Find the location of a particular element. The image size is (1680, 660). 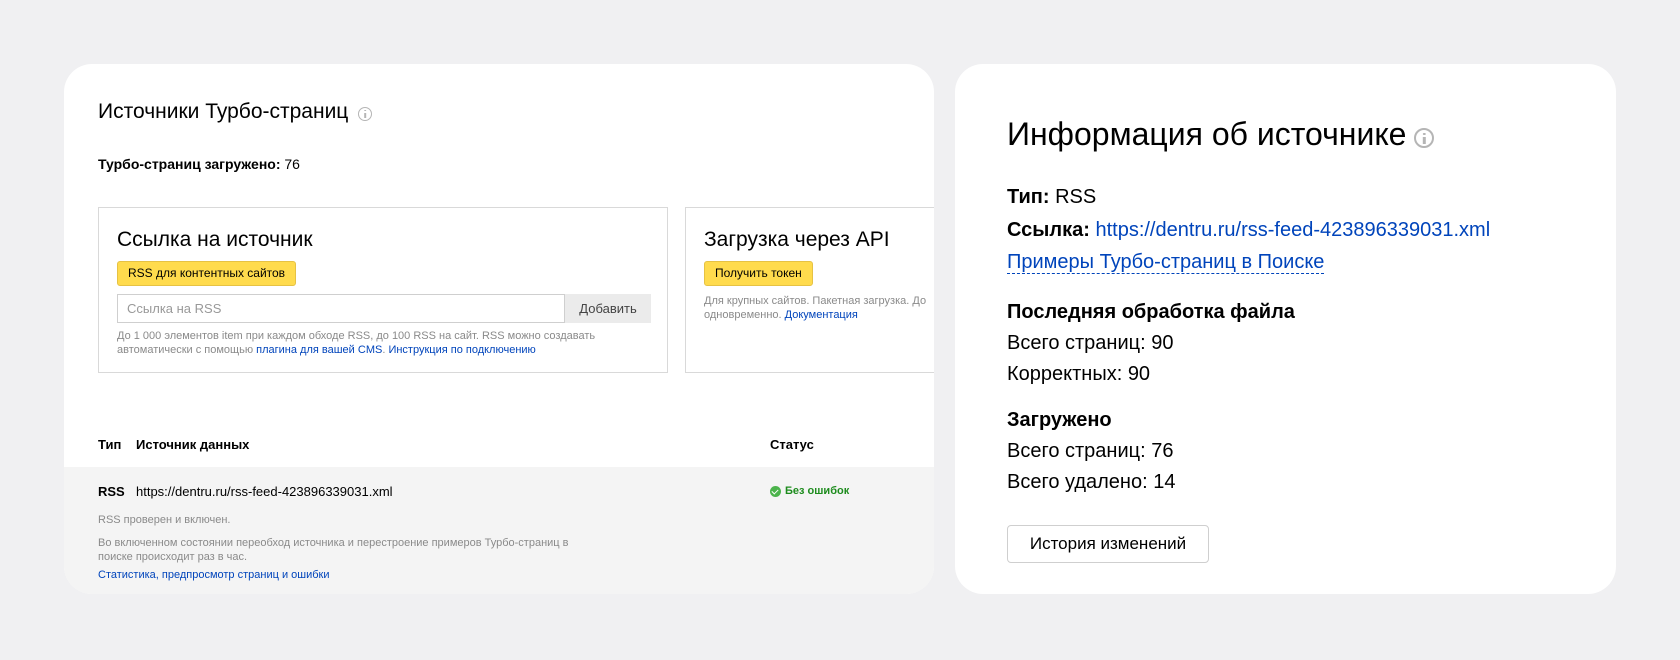

examples-row: Примеры Турбо-страниц в Поиске is located at coordinates (1166, 262).